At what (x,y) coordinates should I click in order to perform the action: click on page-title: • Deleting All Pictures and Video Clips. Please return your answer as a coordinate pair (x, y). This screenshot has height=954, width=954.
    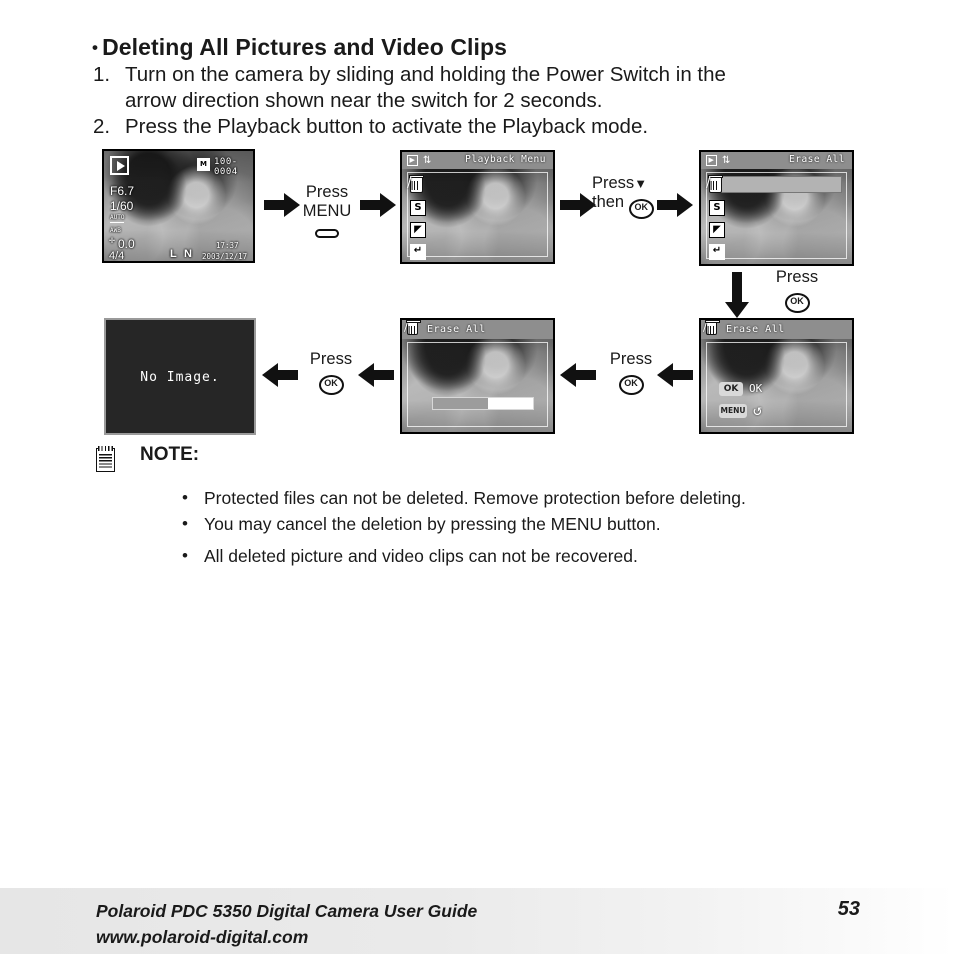
    Looking at the image, I should click on (299, 47).